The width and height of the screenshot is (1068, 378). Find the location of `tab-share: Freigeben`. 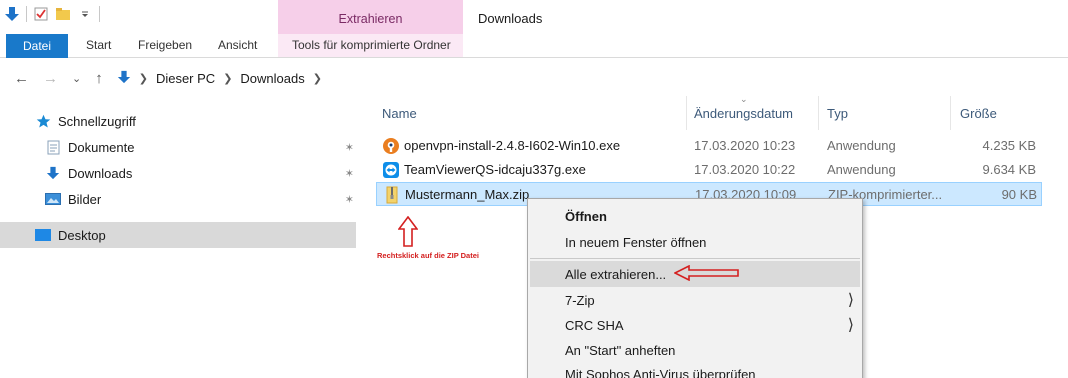

tab-share: Freigeben is located at coordinates (165, 45).